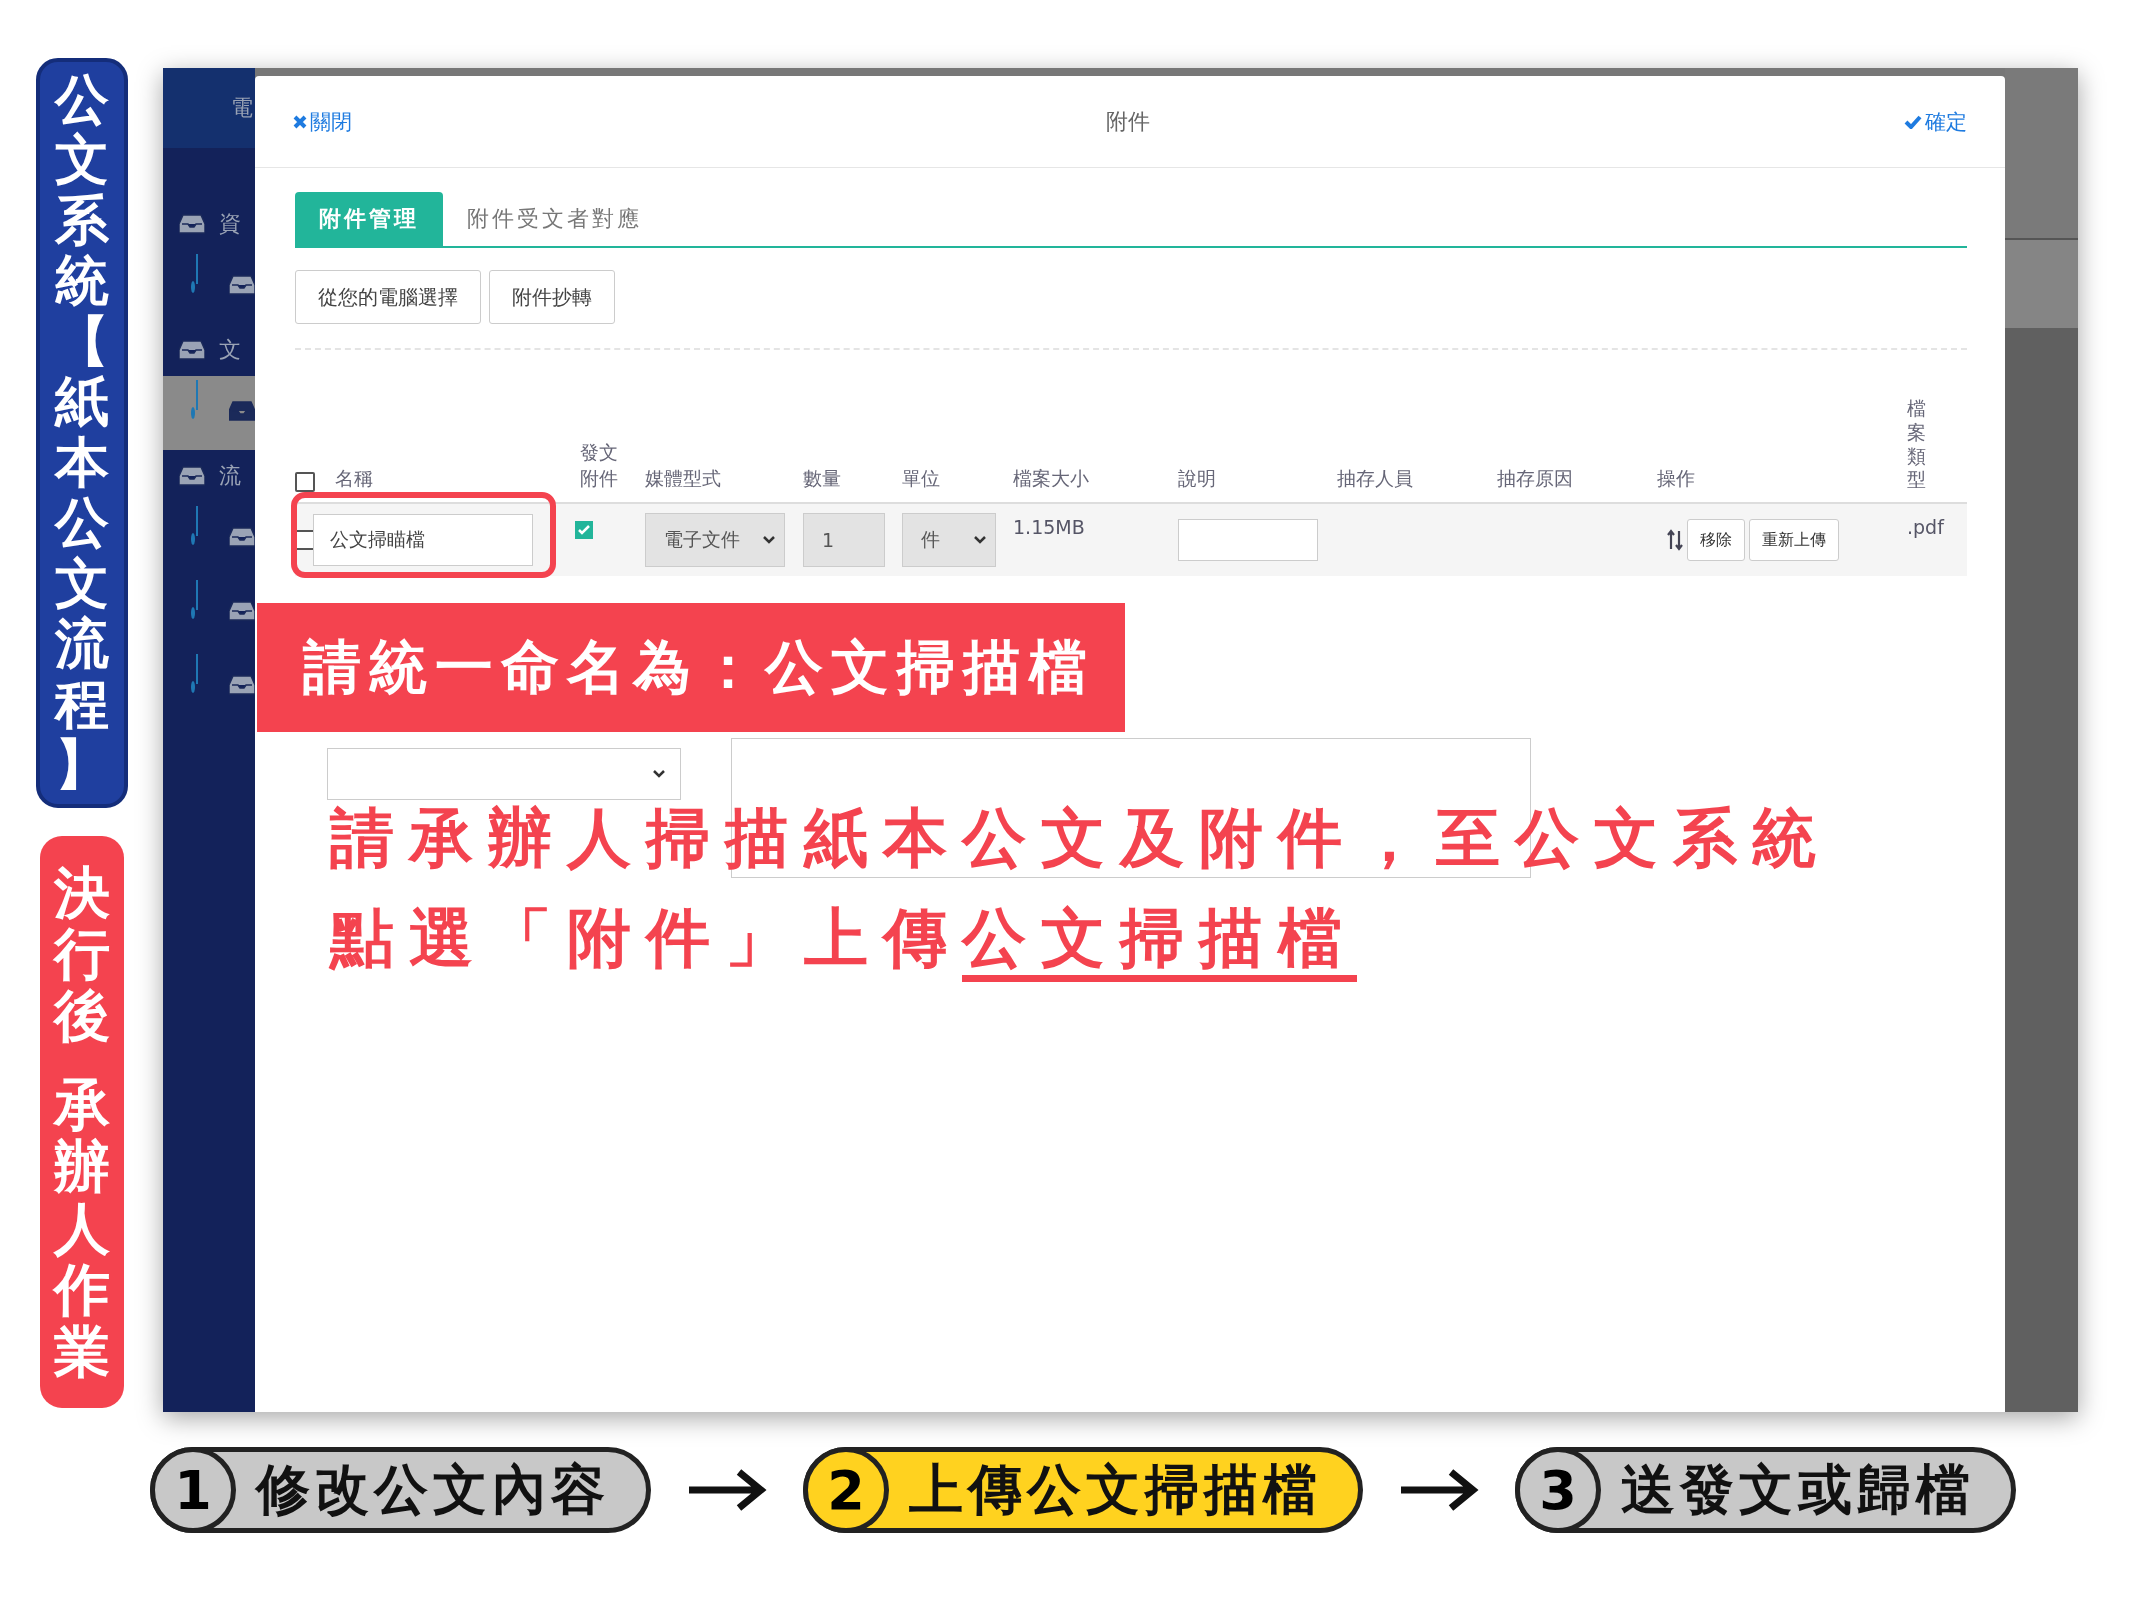 The width and height of the screenshot is (2134, 1601). What do you see at coordinates (1675, 540) in the screenshot?
I see `sort-icon` at bounding box center [1675, 540].